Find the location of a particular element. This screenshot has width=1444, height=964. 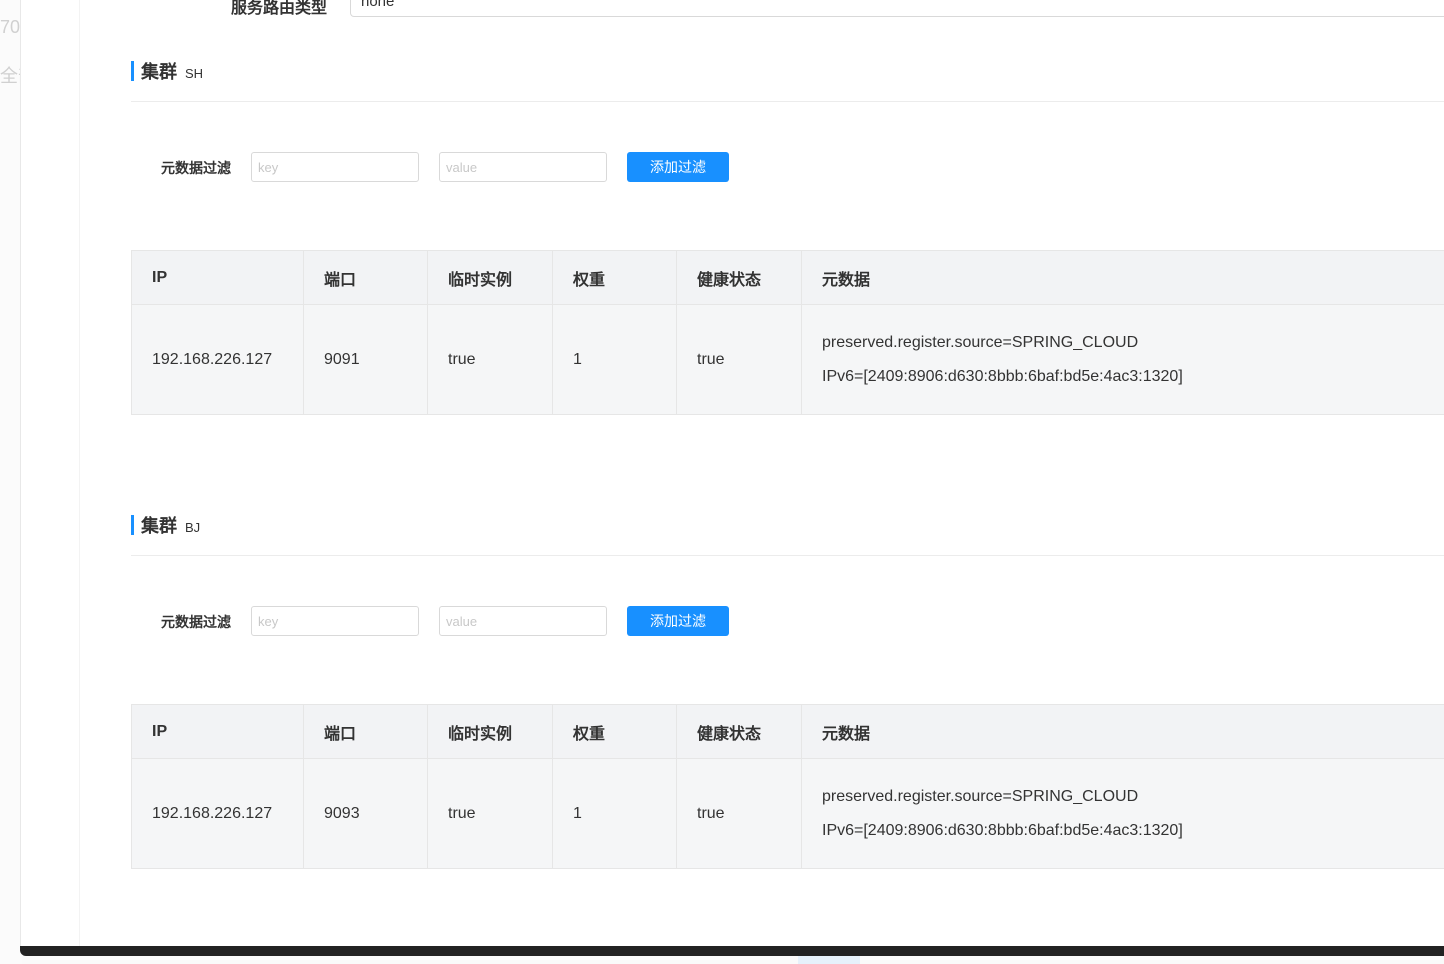

route-type-row: 服务路由类型 none is located at coordinates (732, 9).